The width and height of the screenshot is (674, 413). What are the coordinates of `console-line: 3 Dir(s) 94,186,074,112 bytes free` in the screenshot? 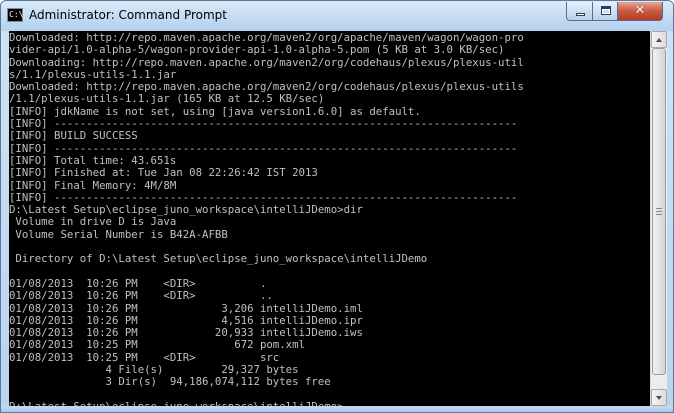 It's located at (170, 382).